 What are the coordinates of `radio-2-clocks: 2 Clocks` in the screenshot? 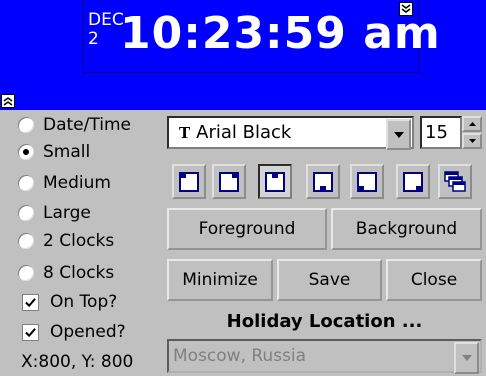 It's located at (66, 241).